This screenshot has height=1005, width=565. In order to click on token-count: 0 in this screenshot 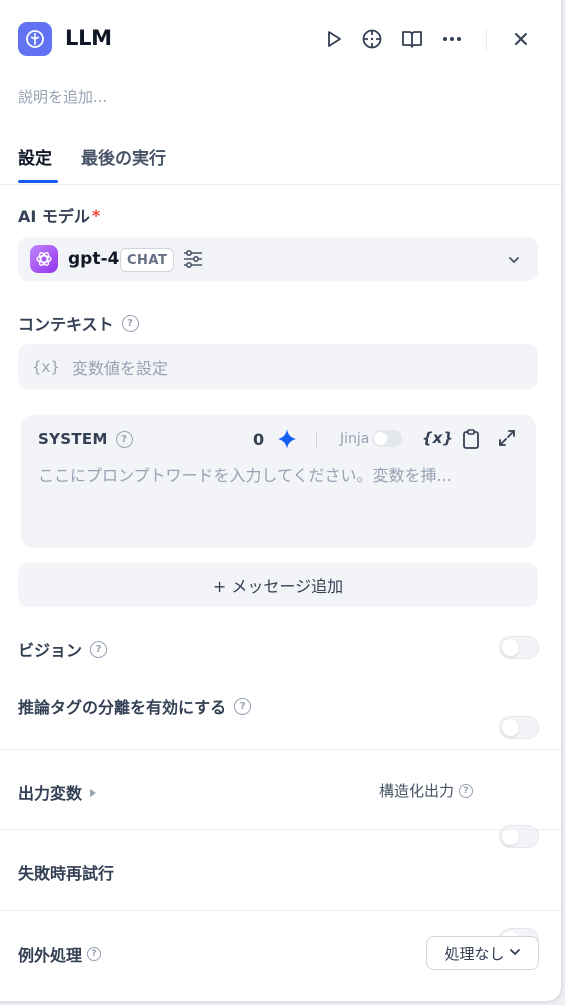, I will do `click(259, 439)`.